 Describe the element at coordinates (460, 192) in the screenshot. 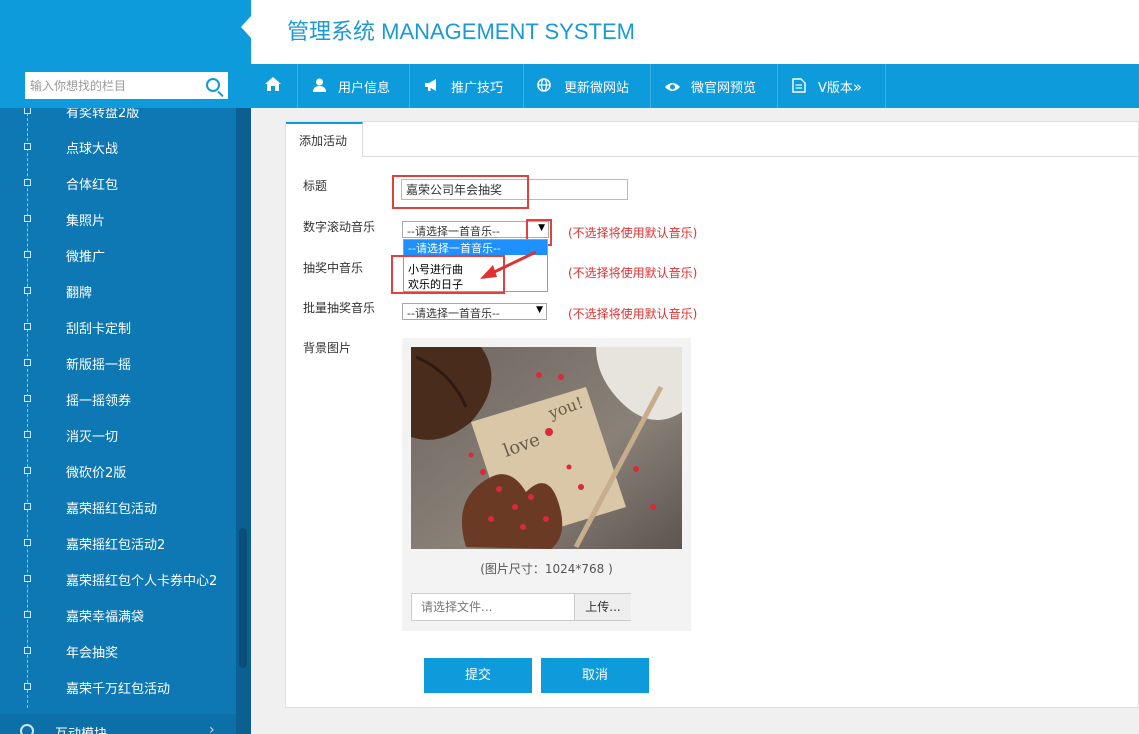

I see `annotation-box-title` at that location.